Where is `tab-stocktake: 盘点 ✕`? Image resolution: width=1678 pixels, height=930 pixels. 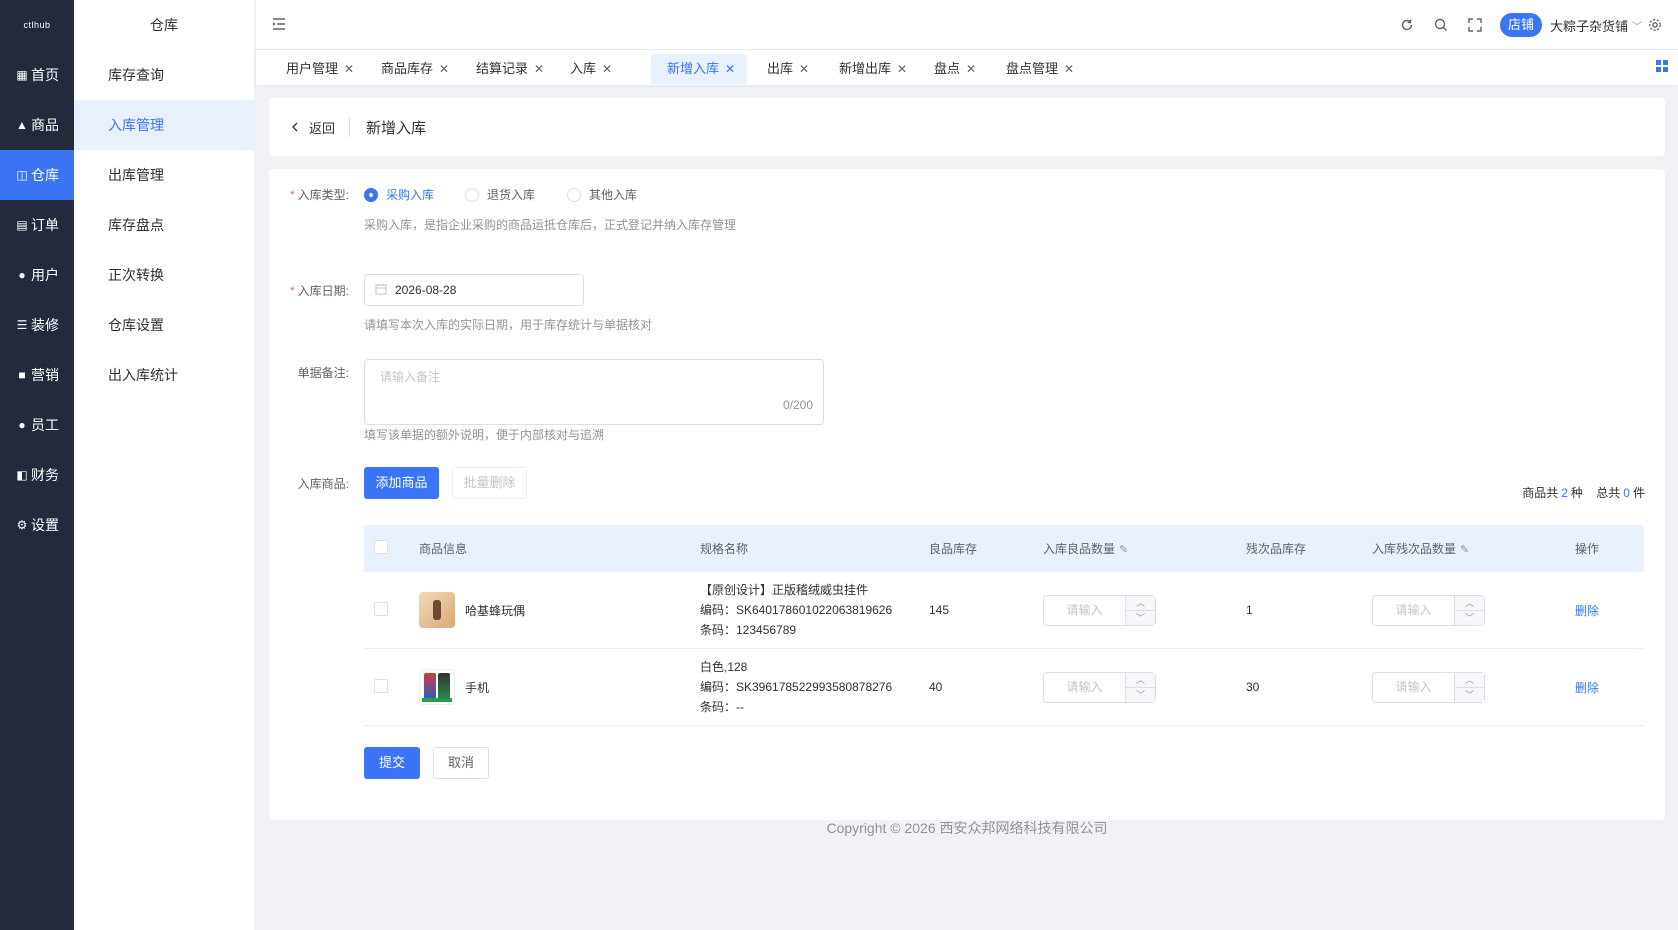
tab-stocktake: 盘点 ✕ is located at coordinates (940, 69).